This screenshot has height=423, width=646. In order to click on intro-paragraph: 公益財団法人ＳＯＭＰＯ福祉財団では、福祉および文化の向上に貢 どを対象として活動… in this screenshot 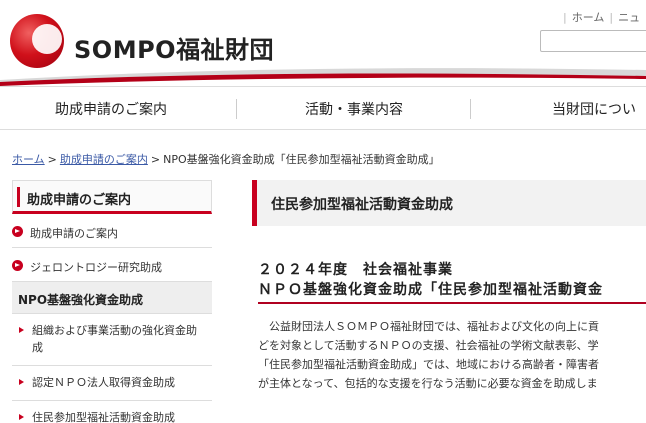, I will do `click(428, 355)`.